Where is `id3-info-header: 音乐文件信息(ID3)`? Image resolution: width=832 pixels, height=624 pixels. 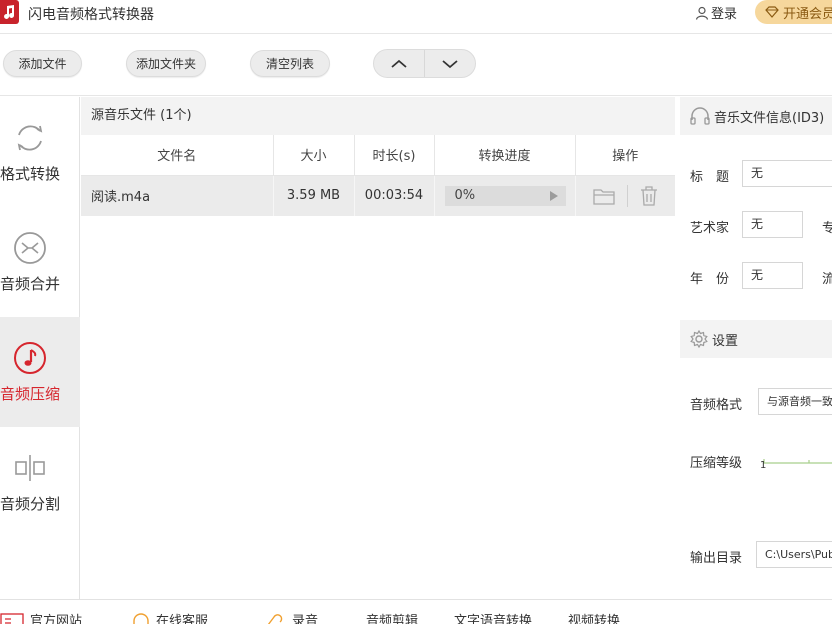
id3-info-header: 音乐文件信息(ID3) is located at coordinates (756, 116).